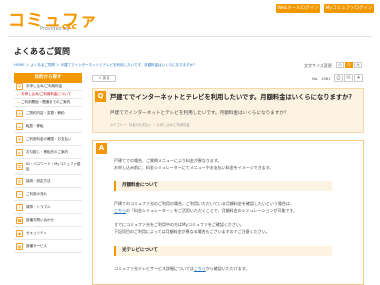 The height and width of the screenshot is (285, 380). Describe the element at coordinates (44, 86) in the screenshot. I see `sidebar-item-label: お申し込み/ご利用料金` at that location.